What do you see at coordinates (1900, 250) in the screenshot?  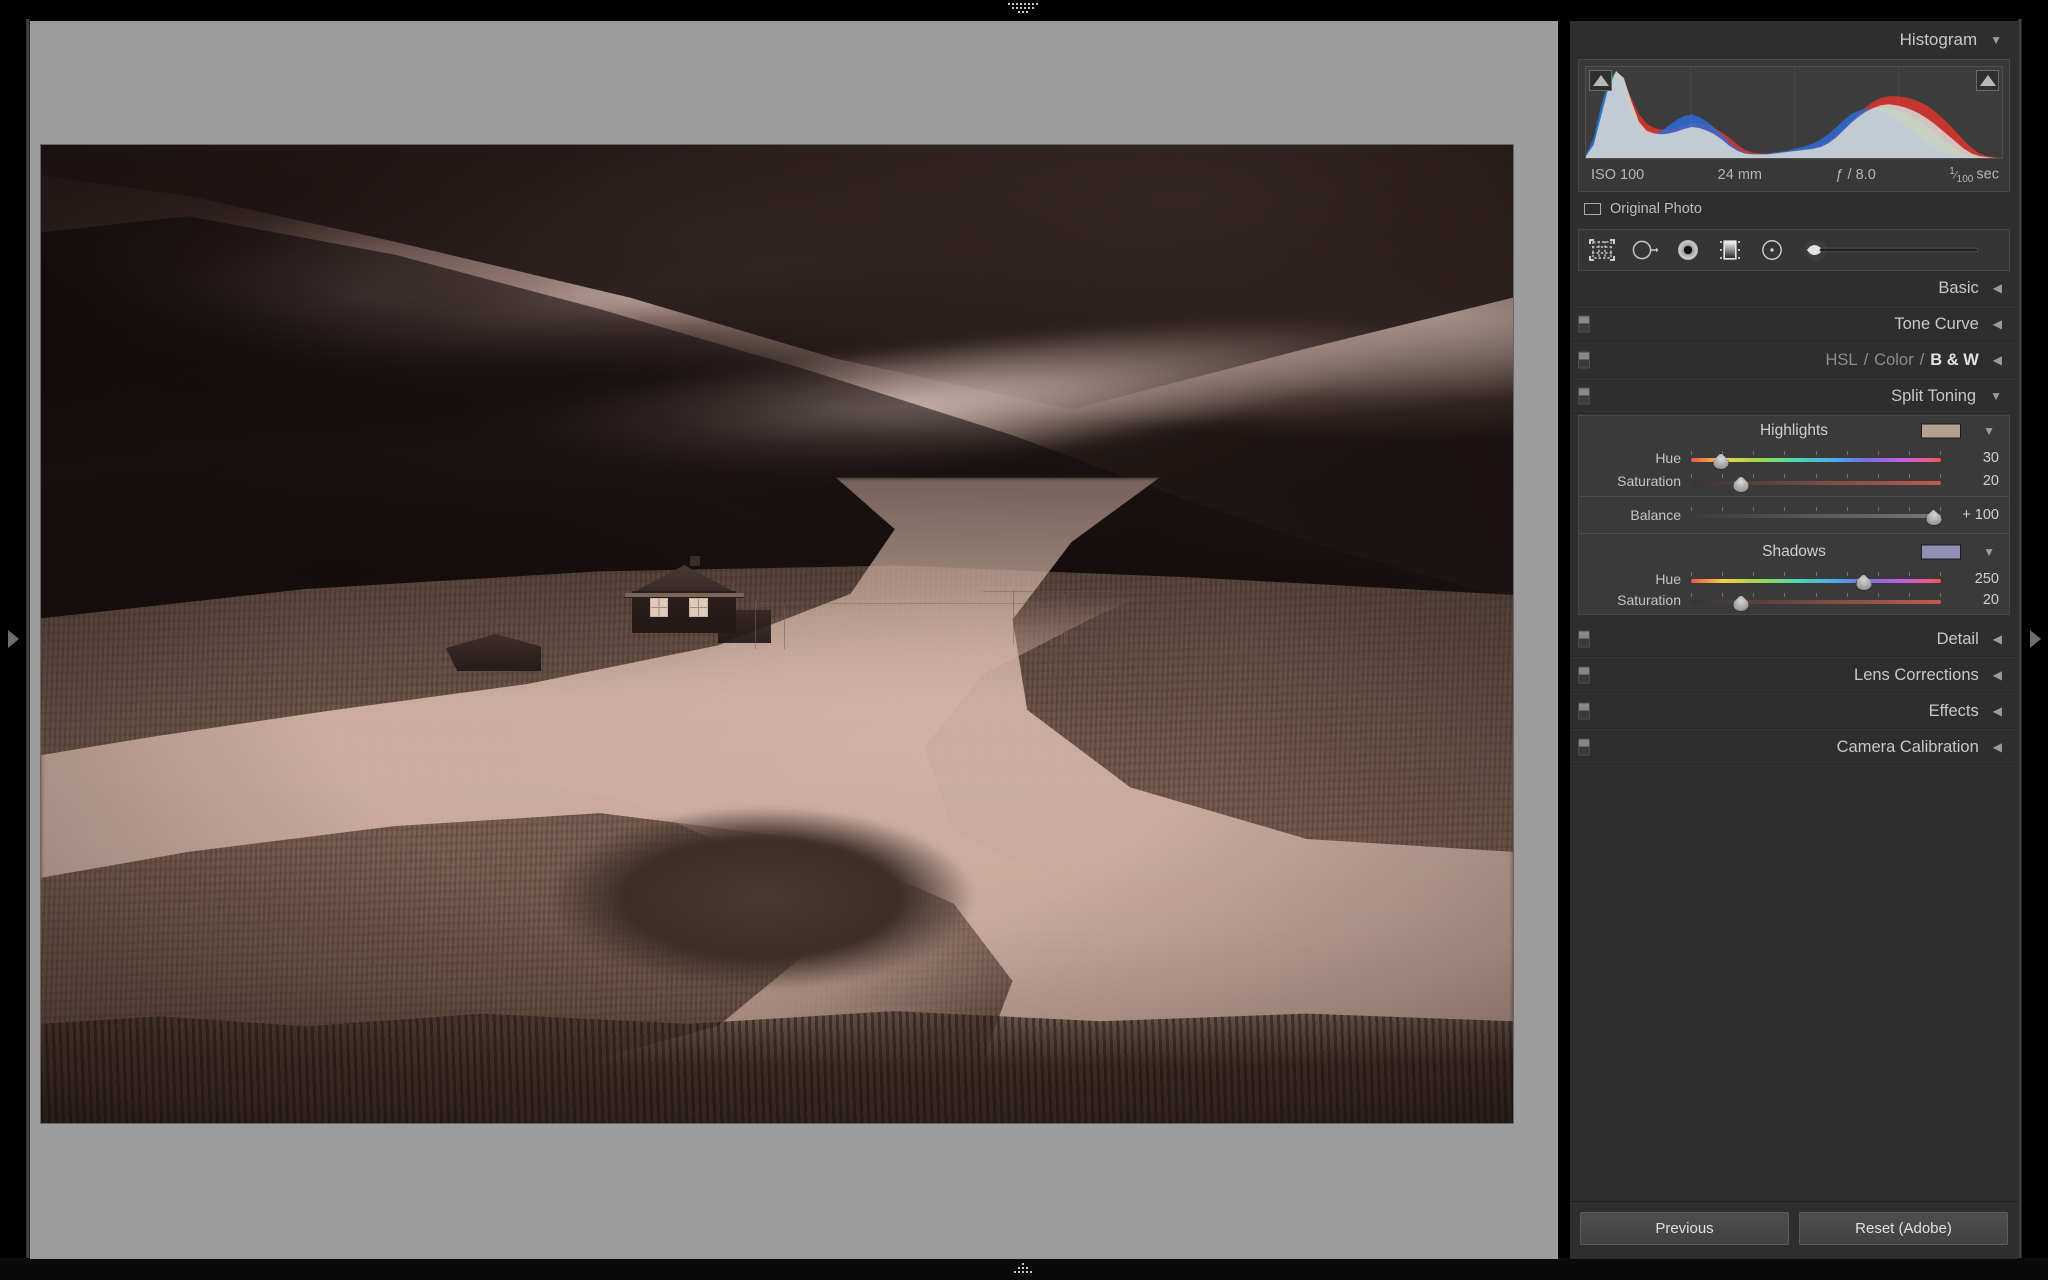 I see `adjustment-brush-icon` at bounding box center [1900, 250].